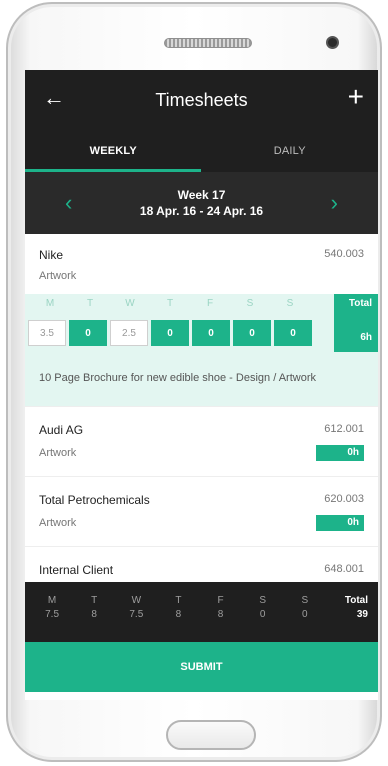  I want to click on day-label: F, so click(210, 303).